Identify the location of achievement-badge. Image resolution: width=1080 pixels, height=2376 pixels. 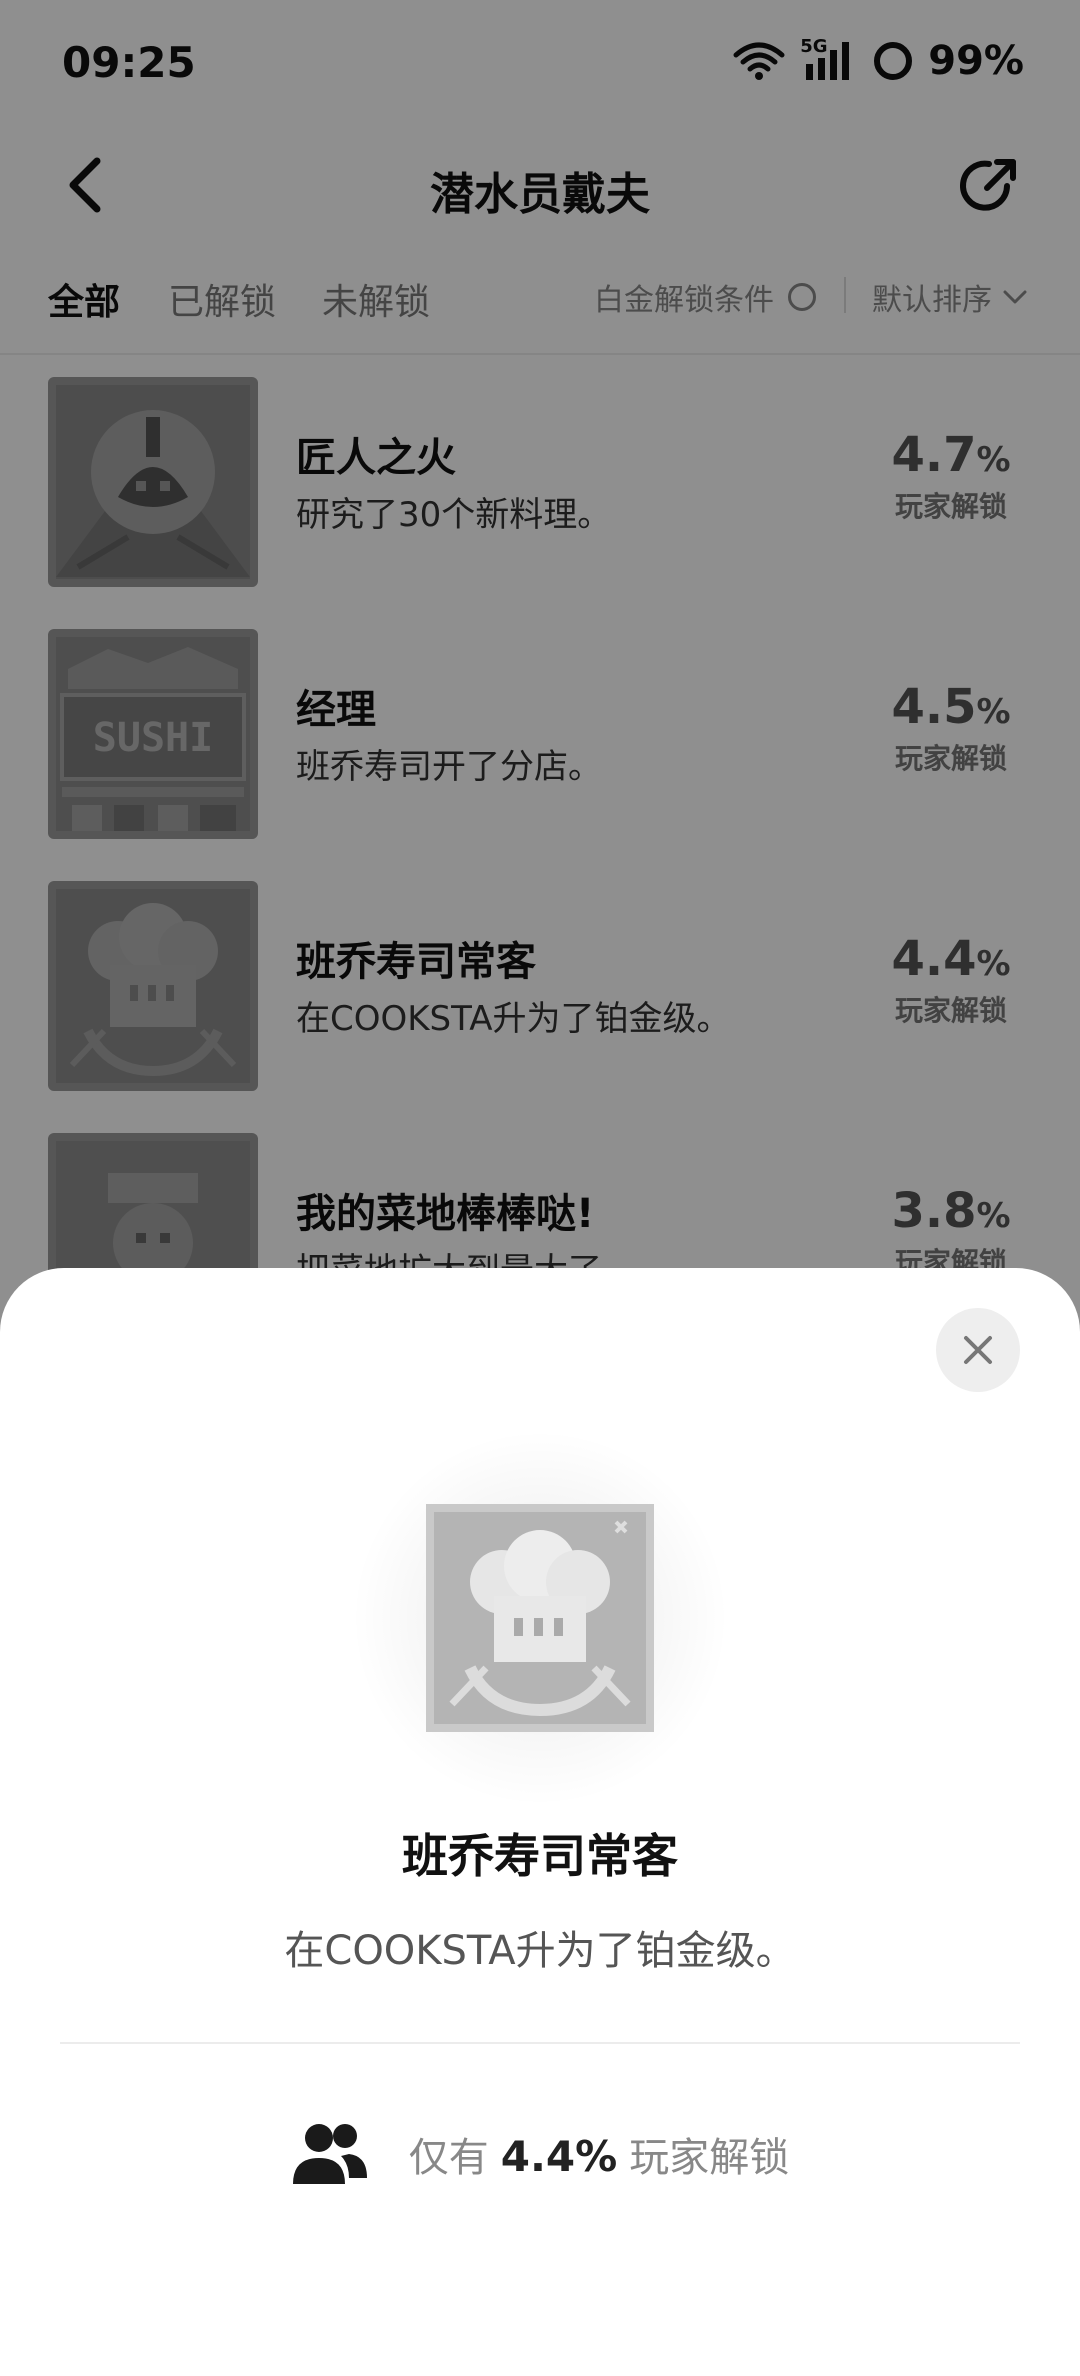
(540, 1618).